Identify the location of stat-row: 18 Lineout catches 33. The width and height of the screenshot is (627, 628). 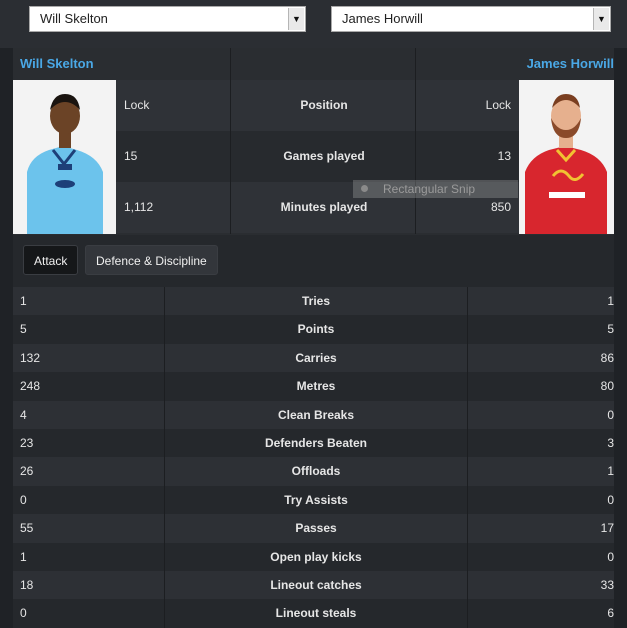
(313, 585).